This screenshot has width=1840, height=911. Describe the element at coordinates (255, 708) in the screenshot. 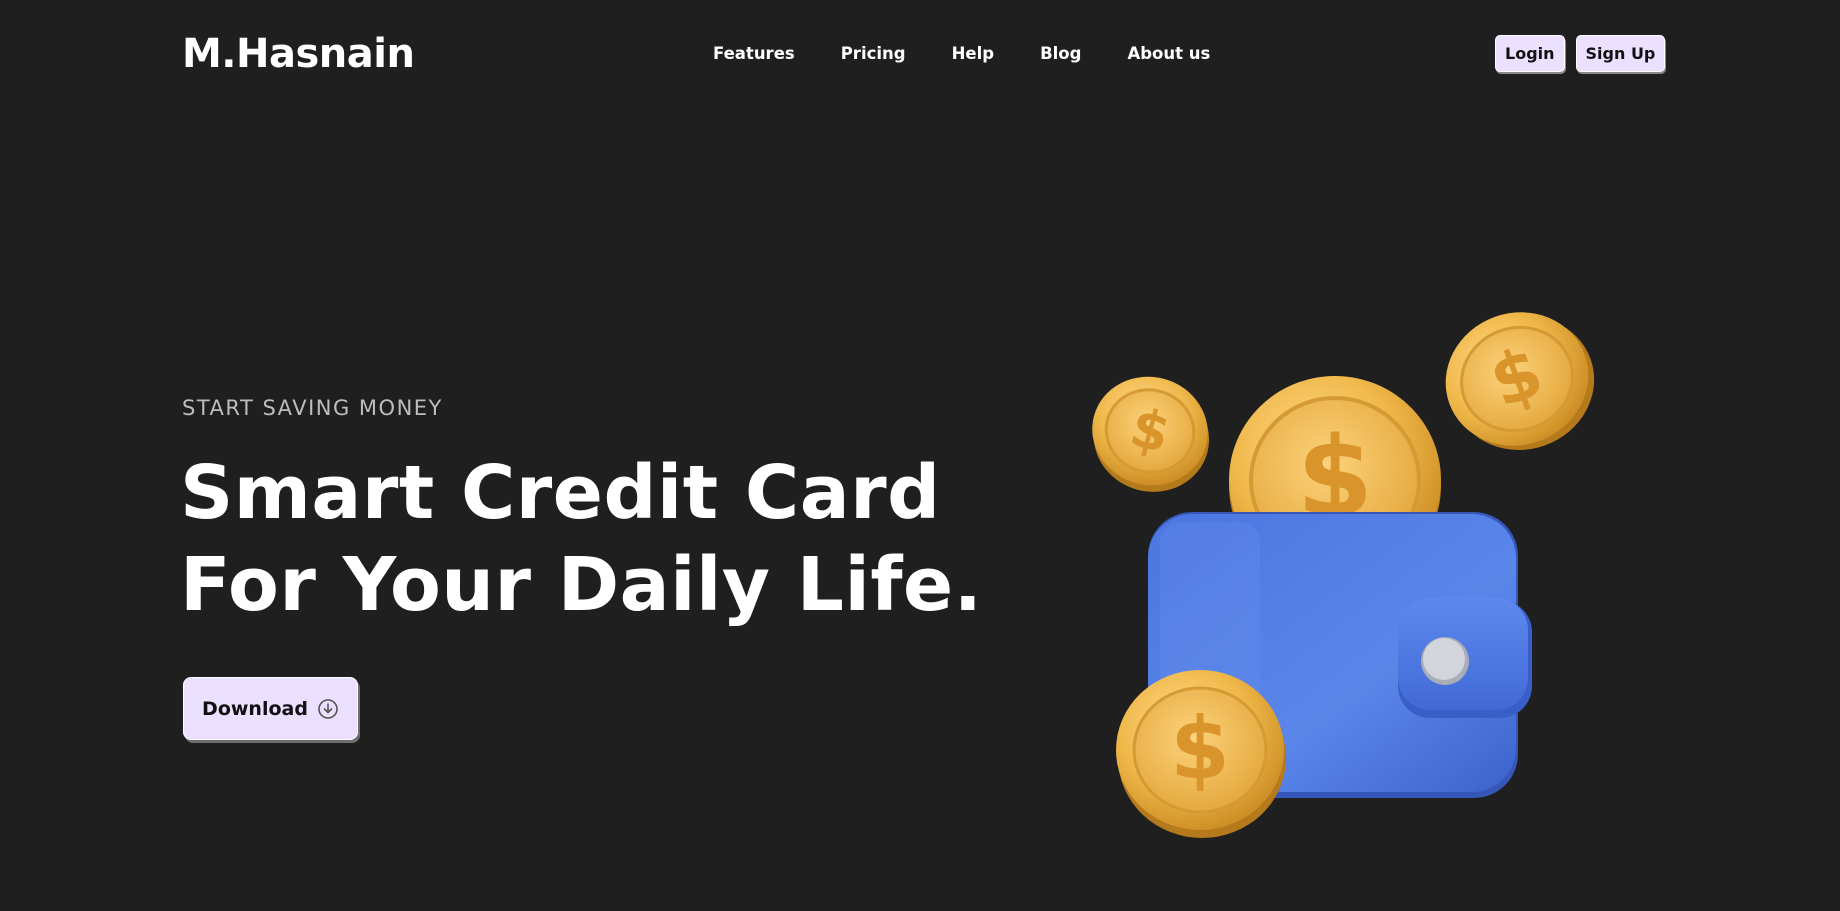

I see `download-button-label: Download` at that location.